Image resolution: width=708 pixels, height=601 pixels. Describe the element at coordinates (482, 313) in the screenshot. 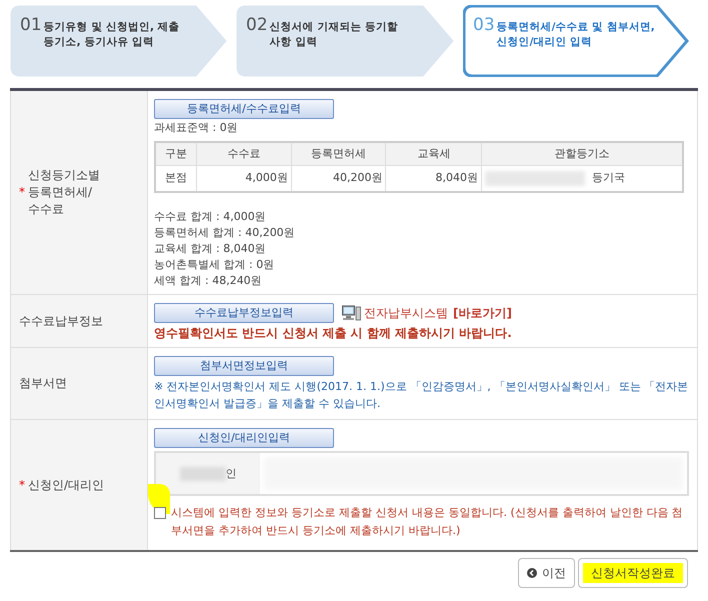

I see `shortcut-link: [바로가기]` at that location.